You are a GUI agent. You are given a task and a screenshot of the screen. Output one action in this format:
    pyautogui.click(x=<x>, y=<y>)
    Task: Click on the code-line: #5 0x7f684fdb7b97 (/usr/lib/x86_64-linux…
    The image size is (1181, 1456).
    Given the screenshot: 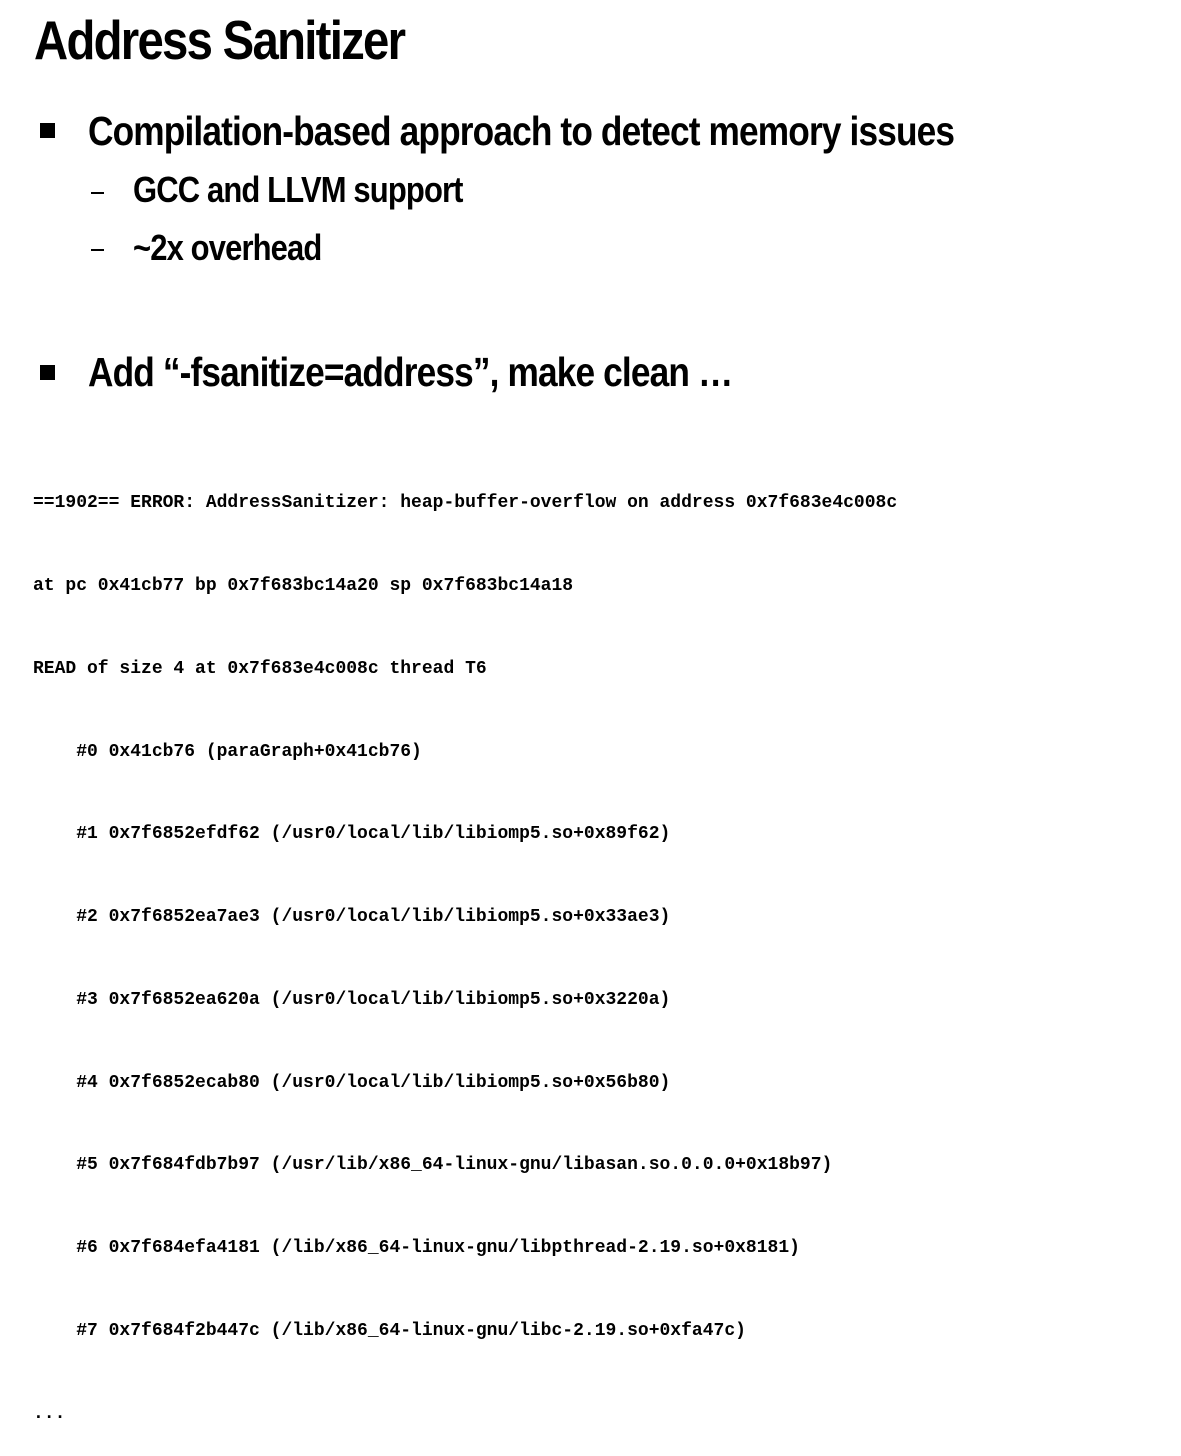 What is the action you would take?
    pyautogui.click(x=433, y=1165)
    